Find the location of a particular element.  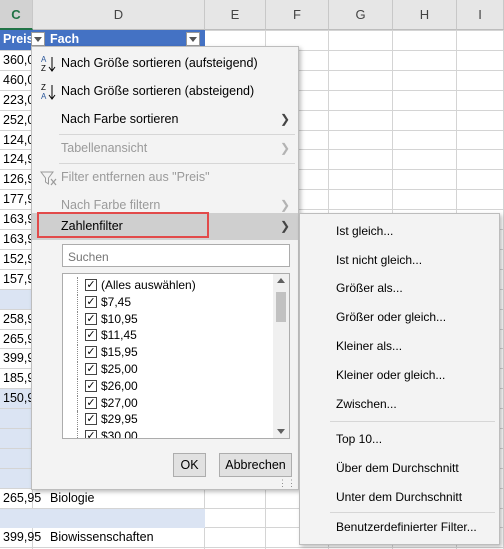

resize-grip-icon: ⋮⋮ is located at coordinates (287, 483).